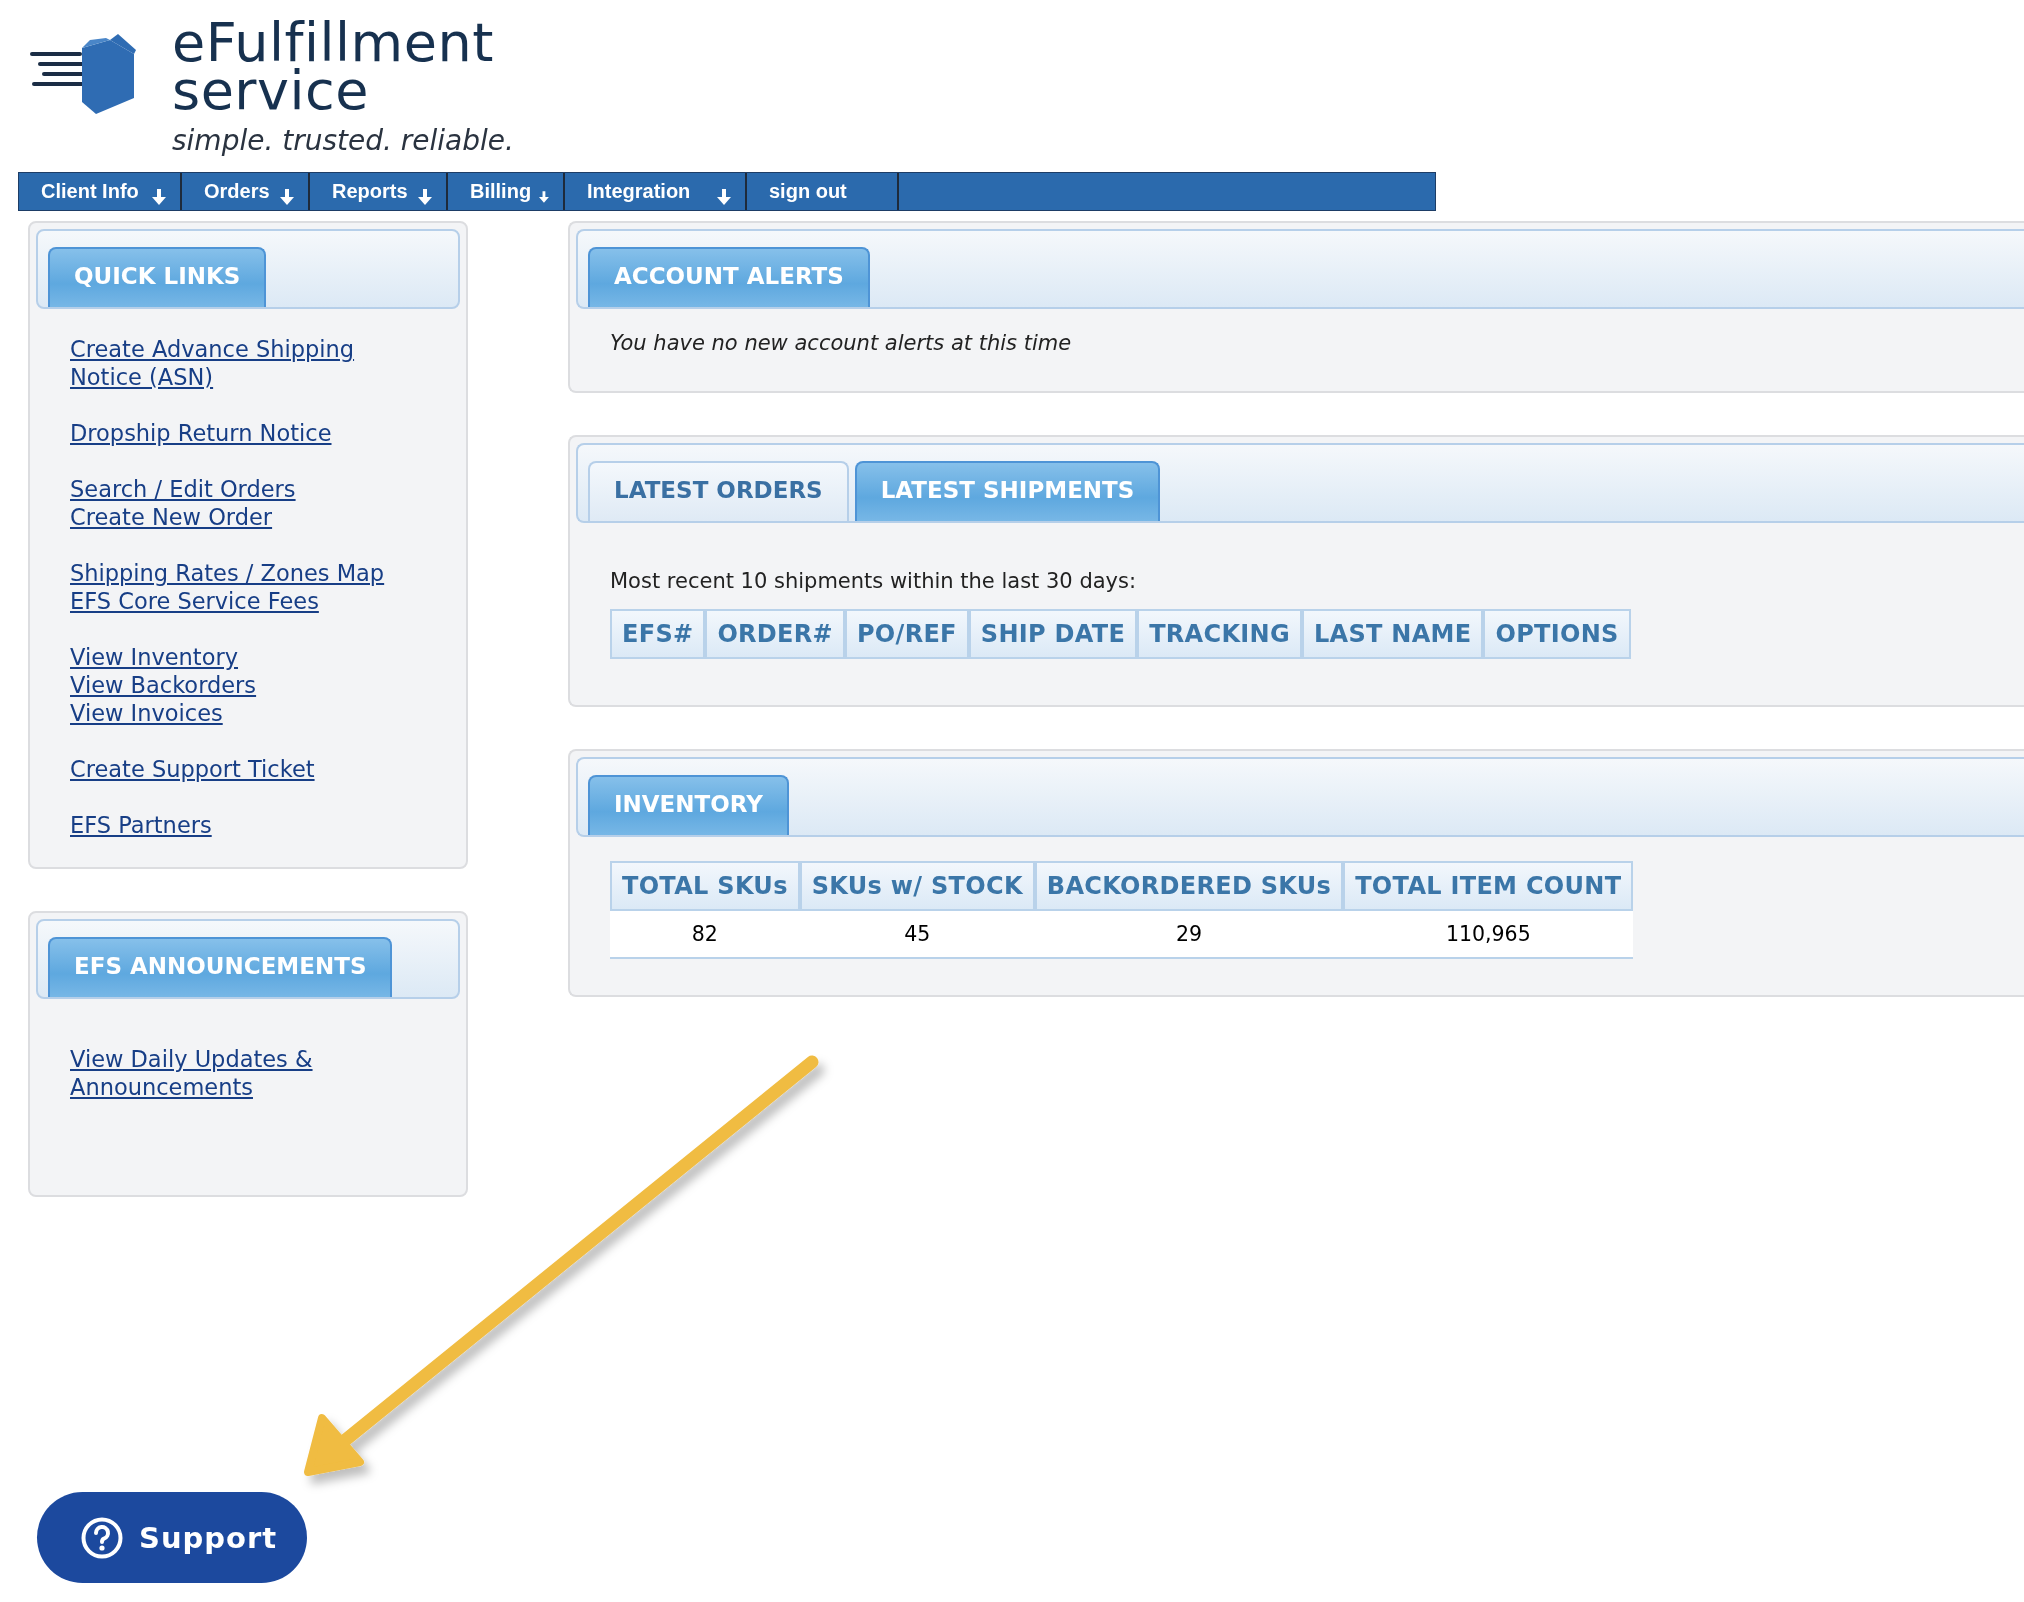 This screenshot has width=2024, height=1602. What do you see at coordinates (157, 277) in the screenshot?
I see `panel-title: QUICK LINKS` at bounding box center [157, 277].